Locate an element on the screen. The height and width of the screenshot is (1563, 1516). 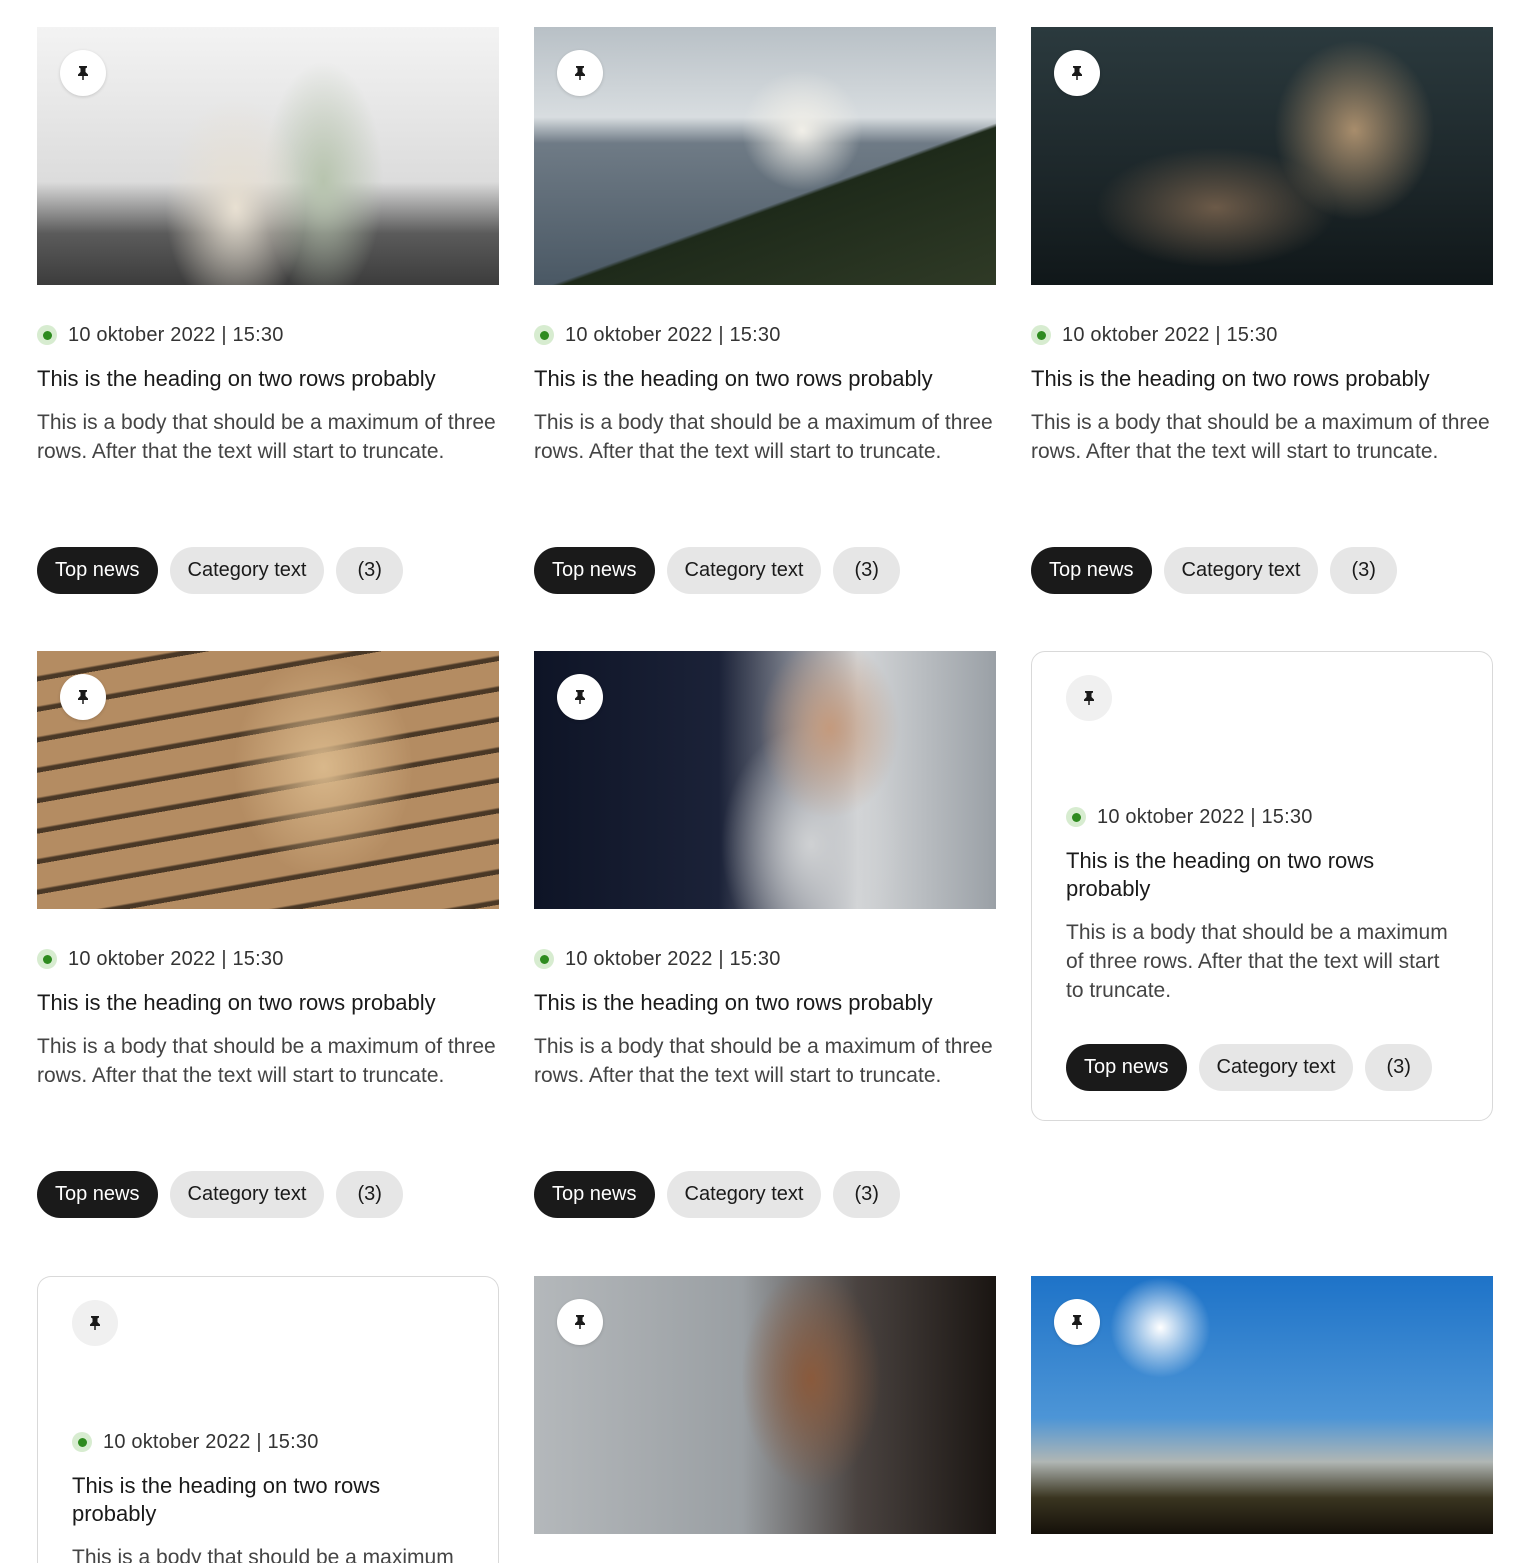
couple-in-office-photo is located at coordinates (268, 156).